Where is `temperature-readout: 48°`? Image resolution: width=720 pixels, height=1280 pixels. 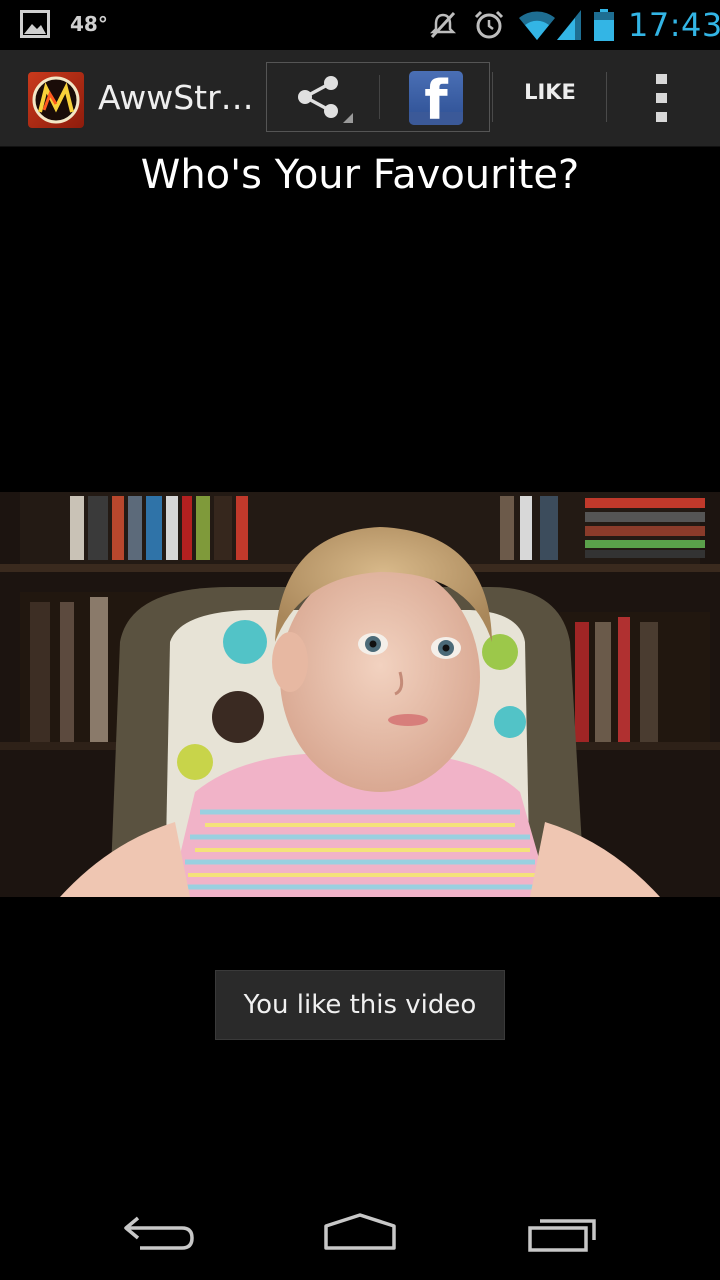
temperature-readout: 48° is located at coordinates (89, 24).